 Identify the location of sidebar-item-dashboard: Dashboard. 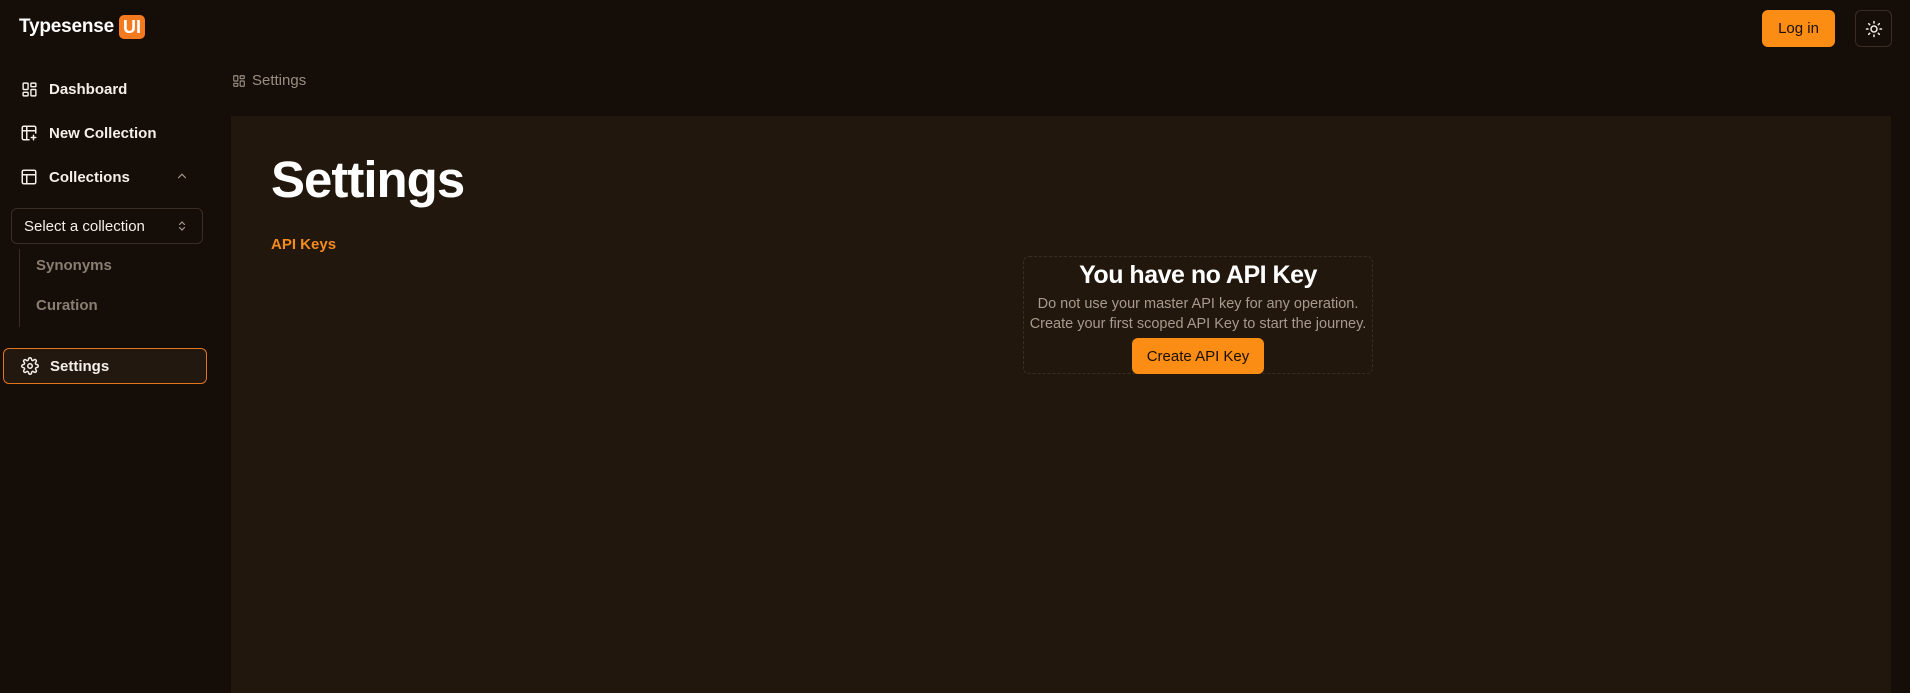
(105, 89).